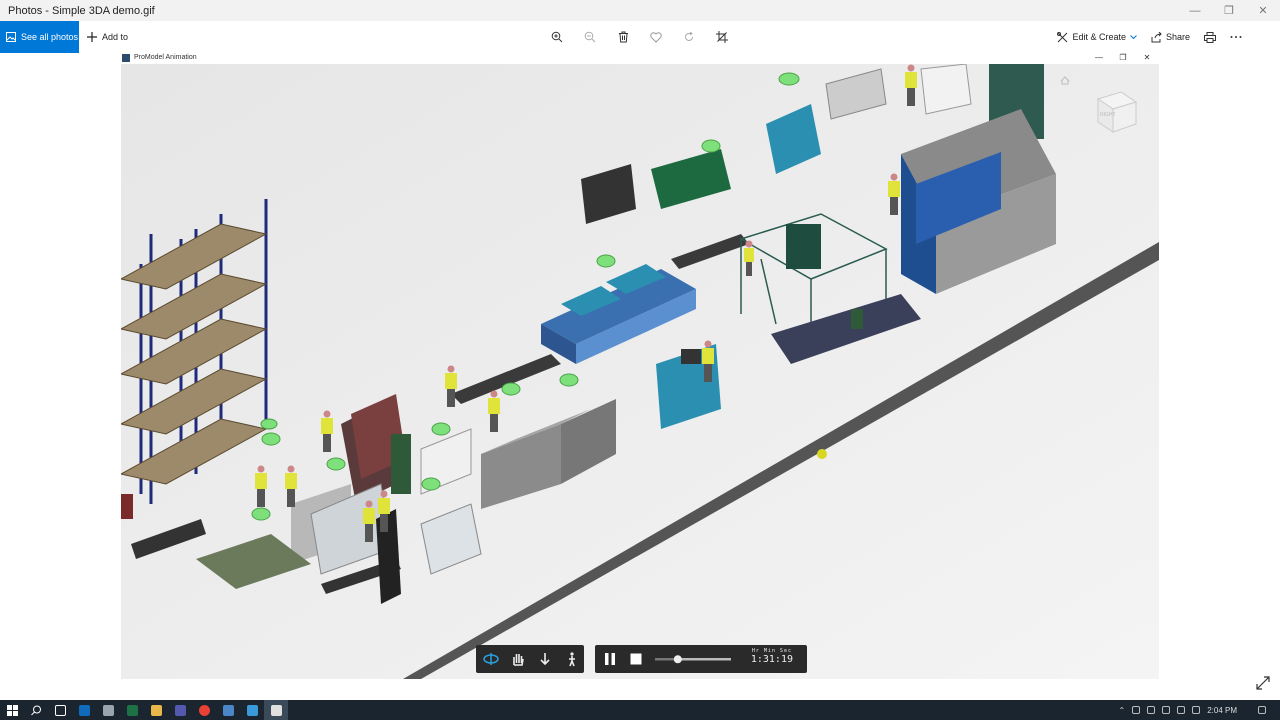  What do you see at coordinates (1099, 57) in the screenshot?
I see `promodel-minimize-button: —` at bounding box center [1099, 57].